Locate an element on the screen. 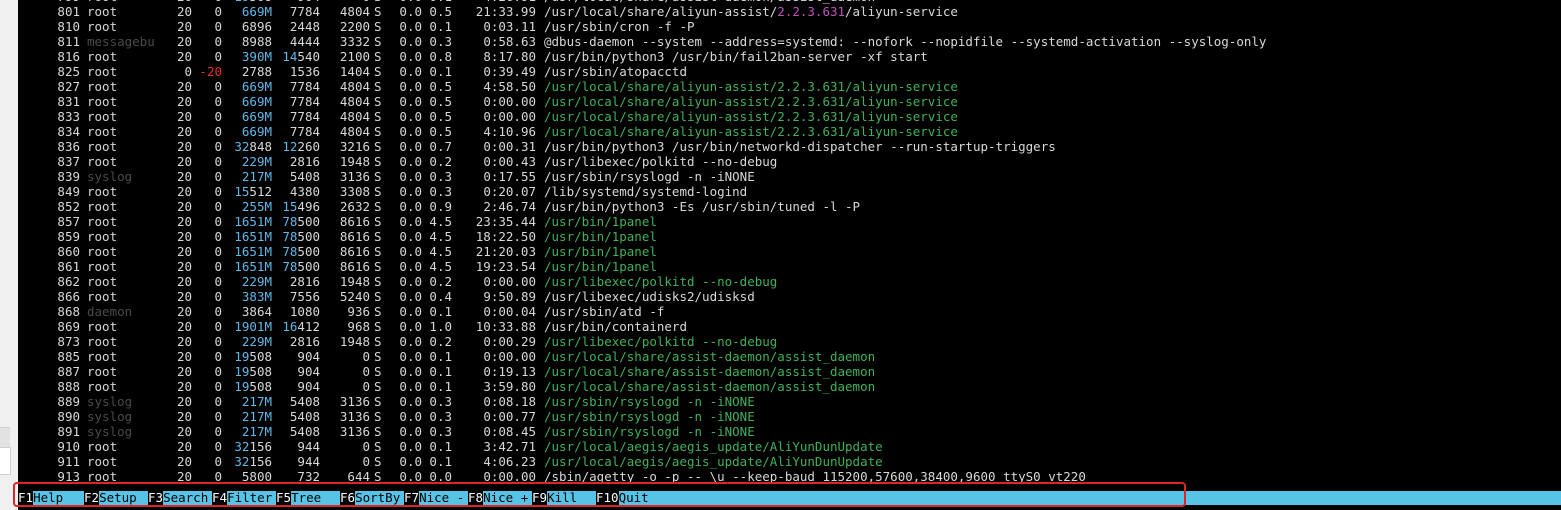 The height and width of the screenshot is (510, 1561). time-cell: 0:17.55 is located at coordinates (509, 176).